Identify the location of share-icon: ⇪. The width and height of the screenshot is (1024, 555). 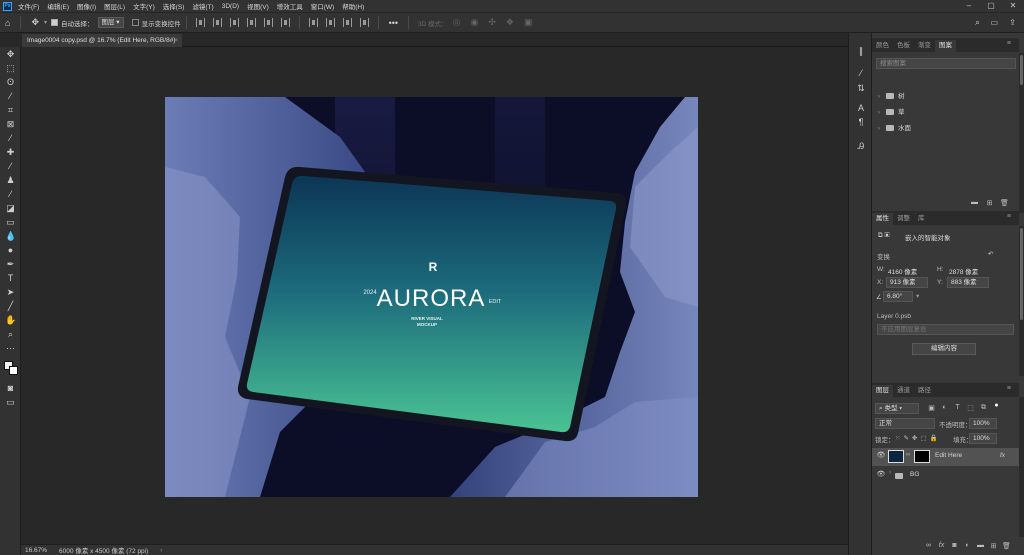
(1012, 22).